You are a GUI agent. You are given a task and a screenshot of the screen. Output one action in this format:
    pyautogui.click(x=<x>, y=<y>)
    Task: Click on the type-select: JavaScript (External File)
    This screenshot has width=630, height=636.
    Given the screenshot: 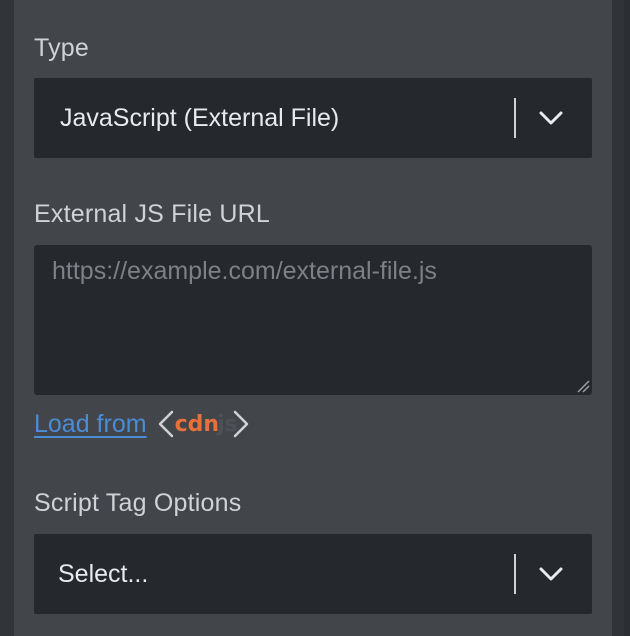 What is the action you would take?
    pyautogui.click(x=313, y=118)
    